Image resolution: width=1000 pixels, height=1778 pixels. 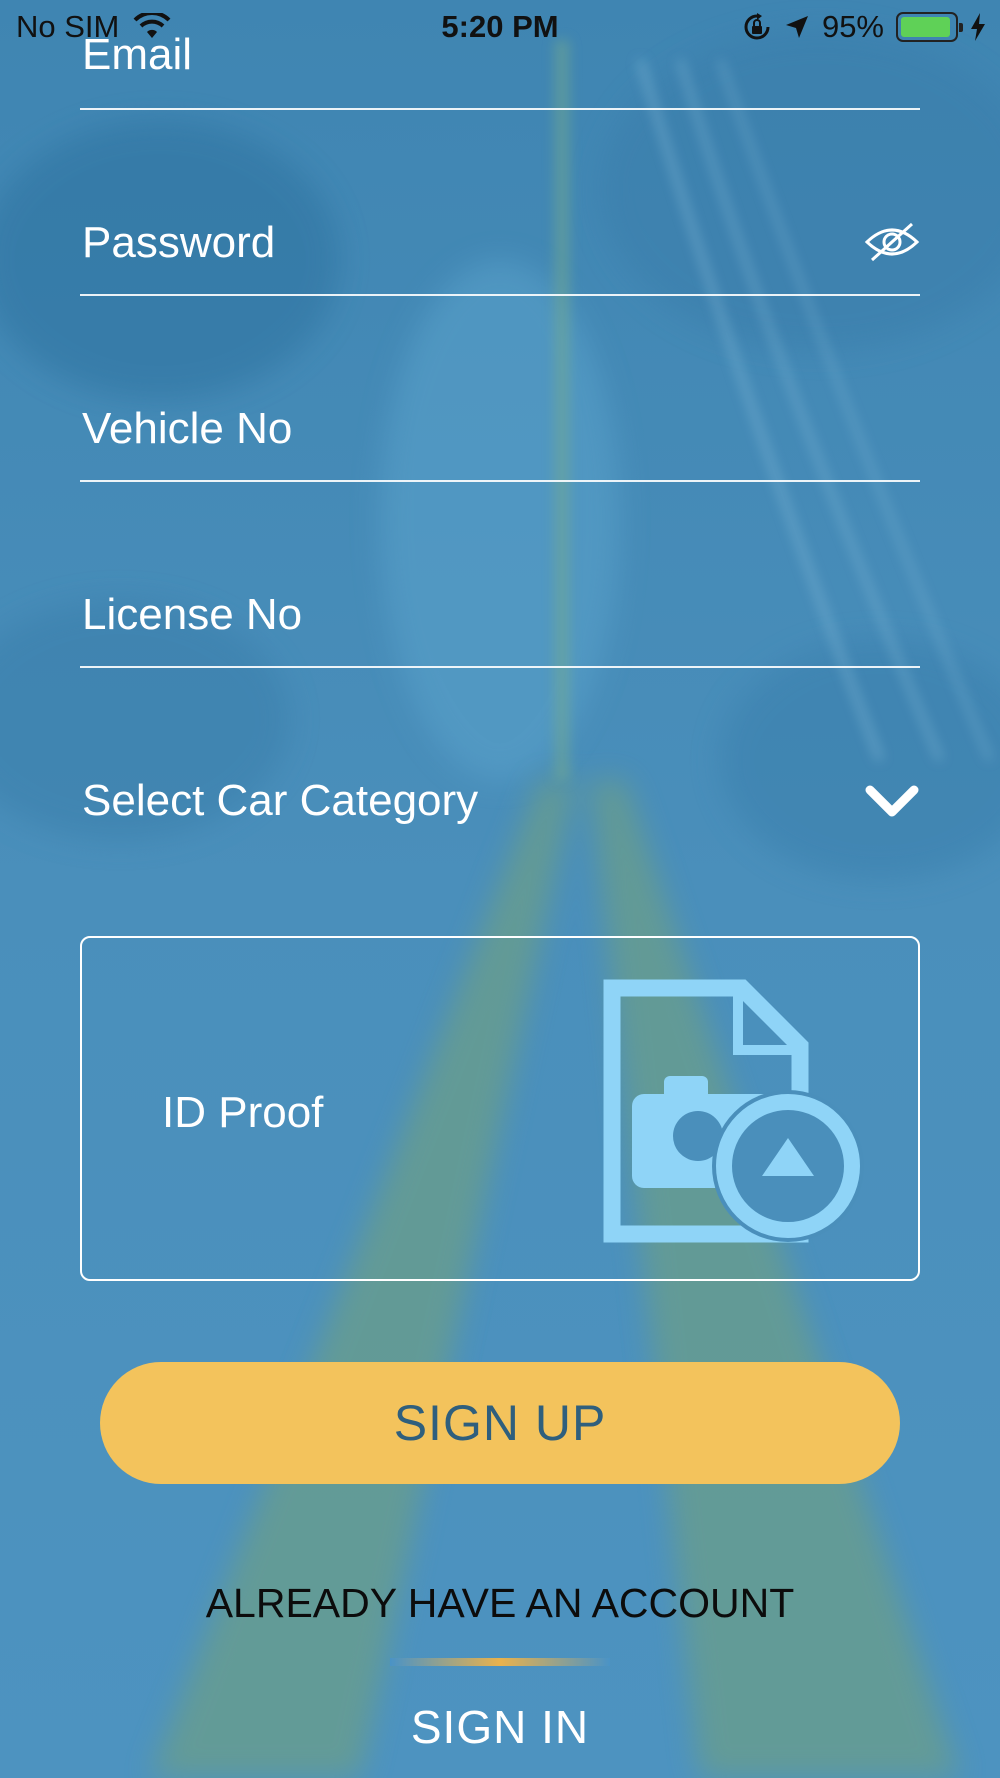 What do you see at coordinates (892, 242) in the screenshot?
I see `eye-slash-icon` at bounding box center [892, 242].